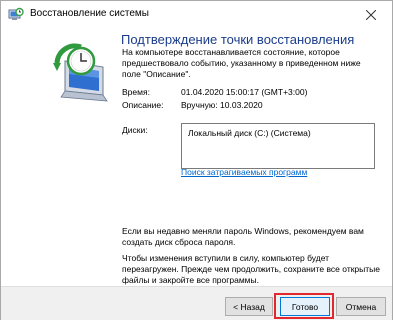 This screenshot has width=393, height=320. Describe the element at coordinates (89, 13) in the screenshot. I see `window-title: Восстановление системы` at that location.